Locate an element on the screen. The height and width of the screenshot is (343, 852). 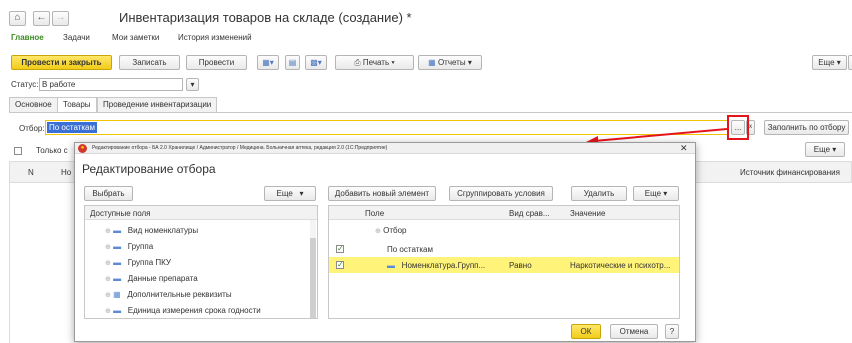
cancel-button: Отмена is located at coordinates (634, 331).